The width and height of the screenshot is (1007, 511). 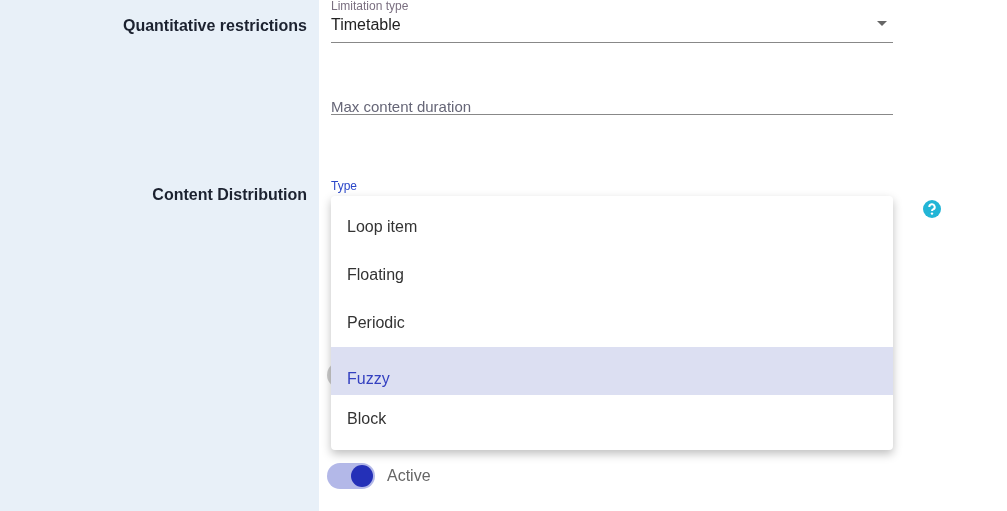 What do you see at coordinates (409, 476) in the screenshot?
I see `toggle-label: Active` at bounding box center [409, 476].